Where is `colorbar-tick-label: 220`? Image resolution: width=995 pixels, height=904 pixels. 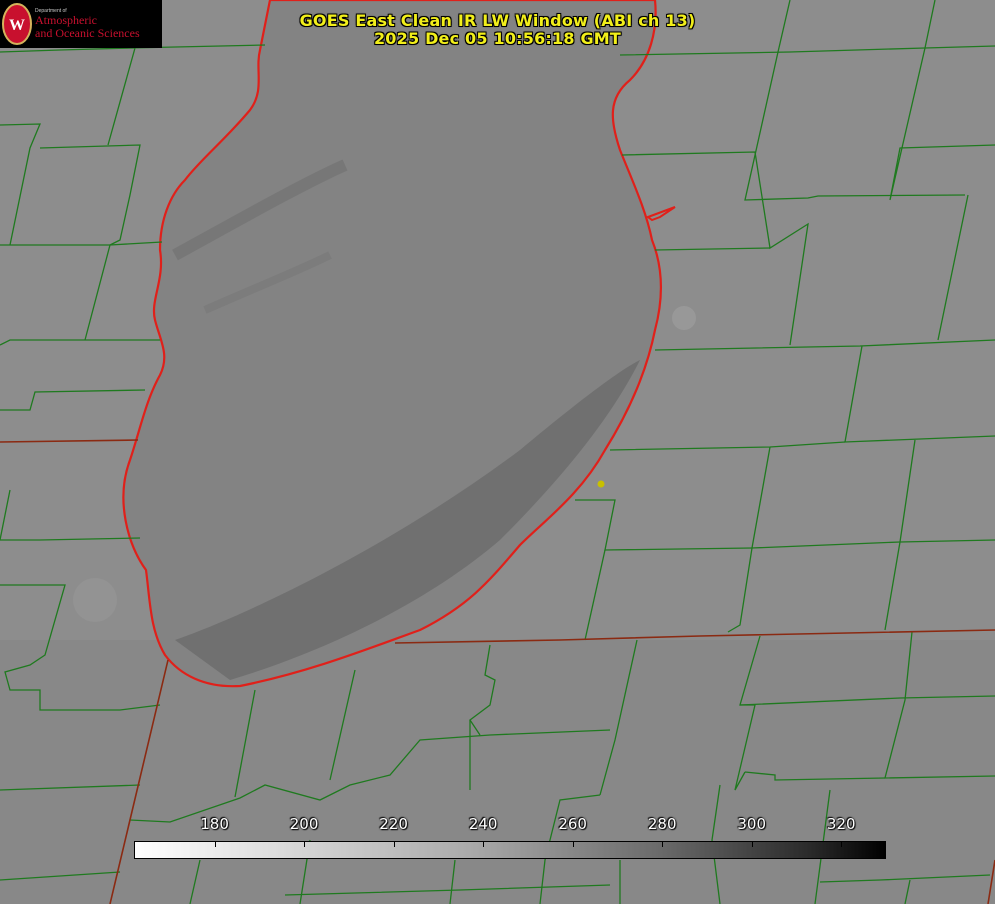 colorbar-tick-label: 220 is located at coordinates (393, 824).